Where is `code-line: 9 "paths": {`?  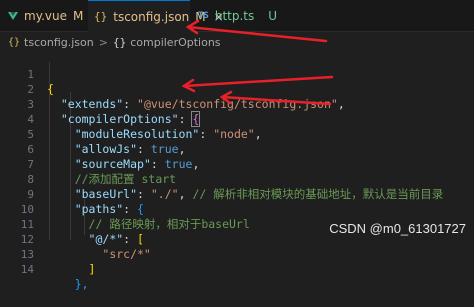
code-line: 9 "paths": { is located at coordinates (237, 194).